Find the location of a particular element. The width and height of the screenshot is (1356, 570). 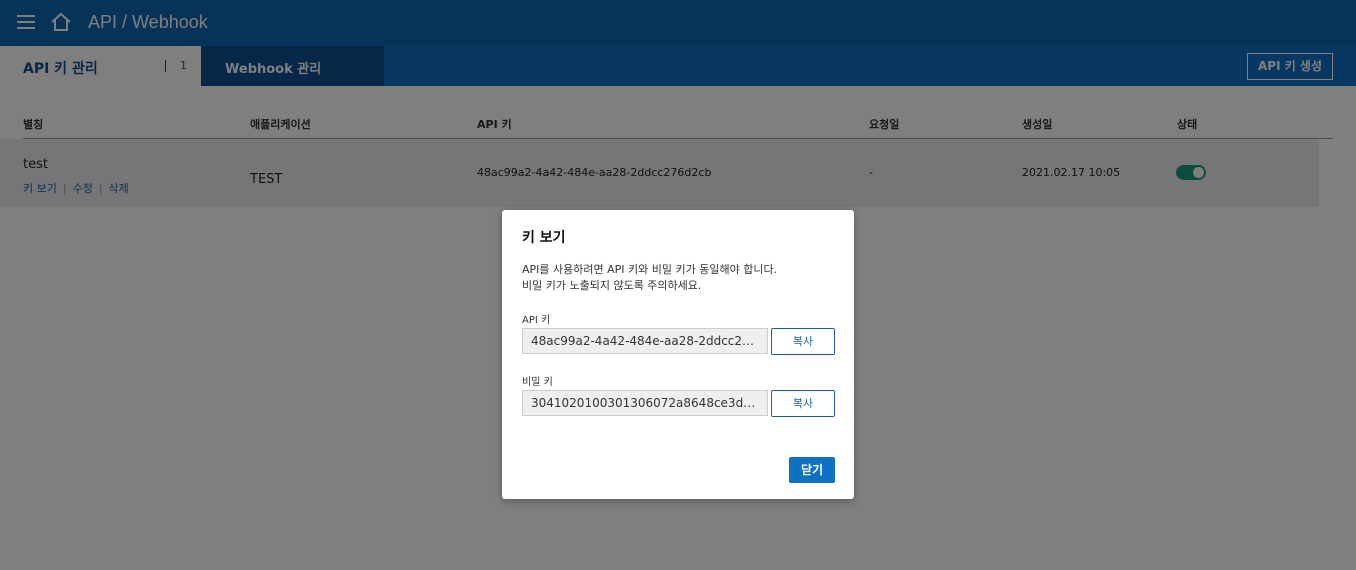

copy-api-key-button: 복사 is located at coordinates (803, 341).